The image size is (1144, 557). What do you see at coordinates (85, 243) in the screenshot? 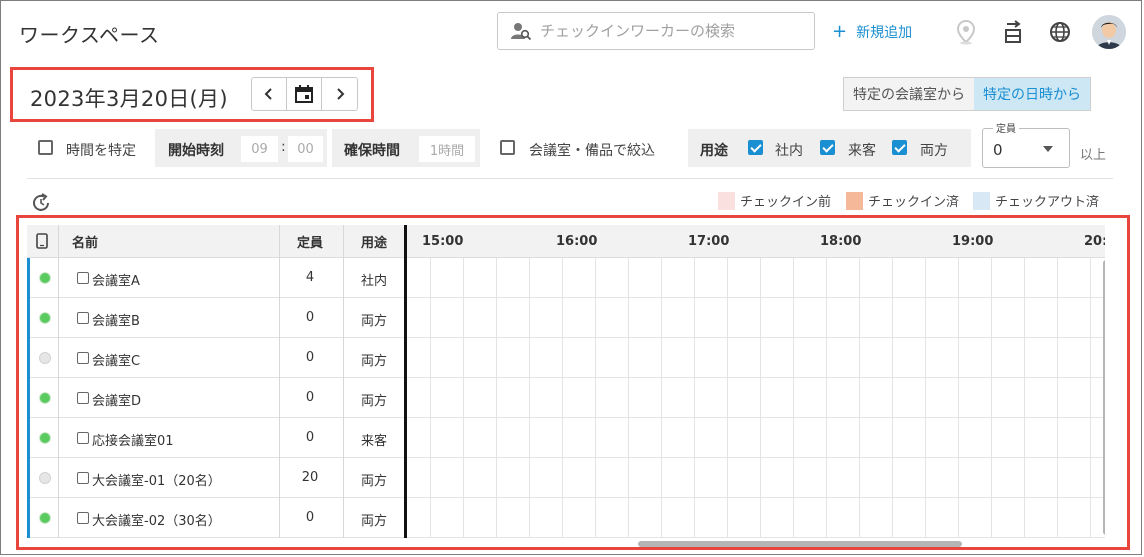
I see `col-header-name: 名前` at bounding box center [85, 243].